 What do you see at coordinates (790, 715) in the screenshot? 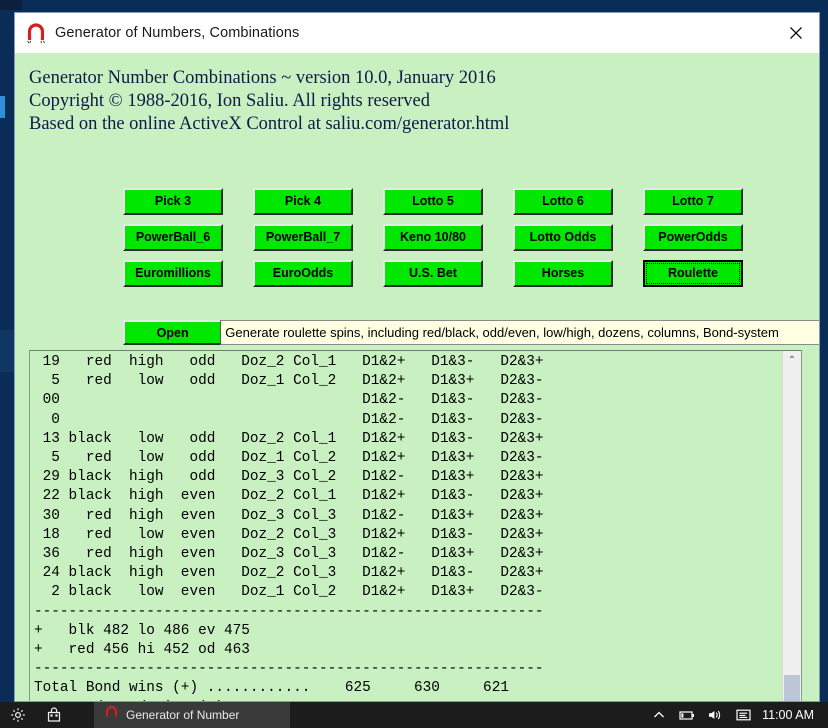
I see `taskbar-clock: 11:00 AM` at bounding box center [790, 715].